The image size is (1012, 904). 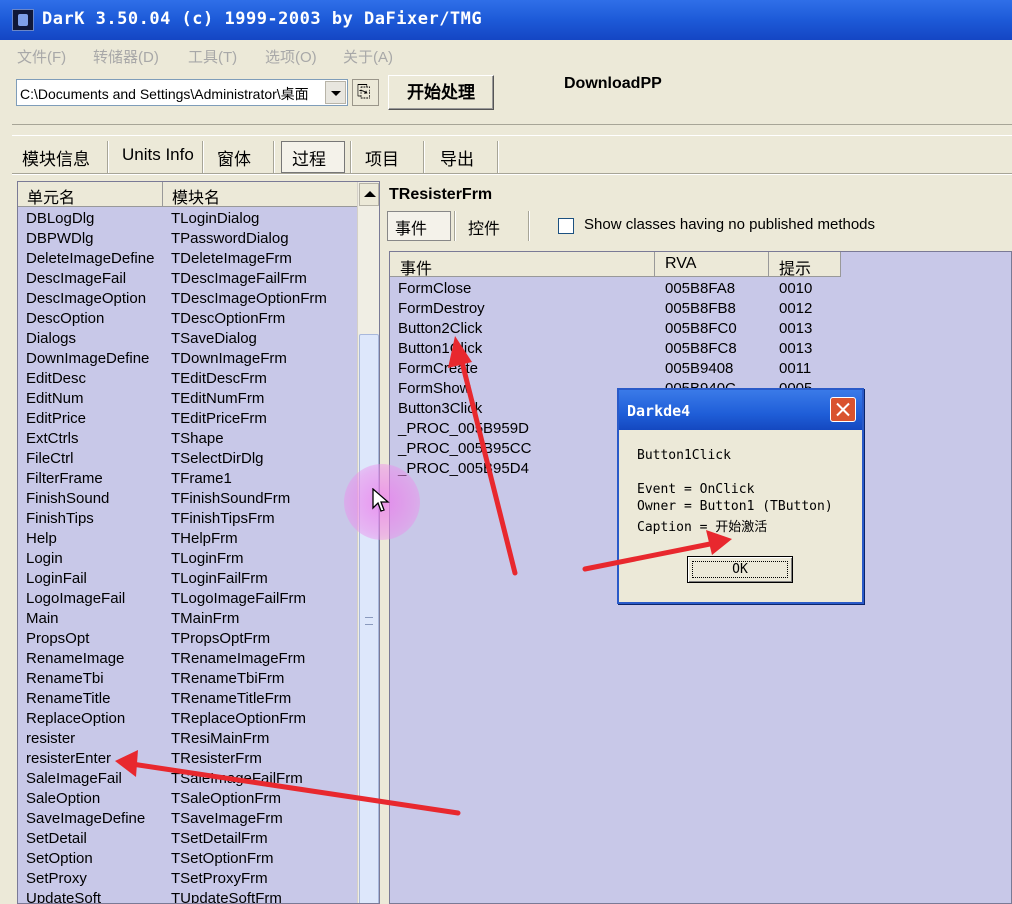 What do you see at coordinates (700, 289) in the screenshot?
I see `event-list-row: FormClose 005B8FA8 0010` at bounding box center [700, 289].